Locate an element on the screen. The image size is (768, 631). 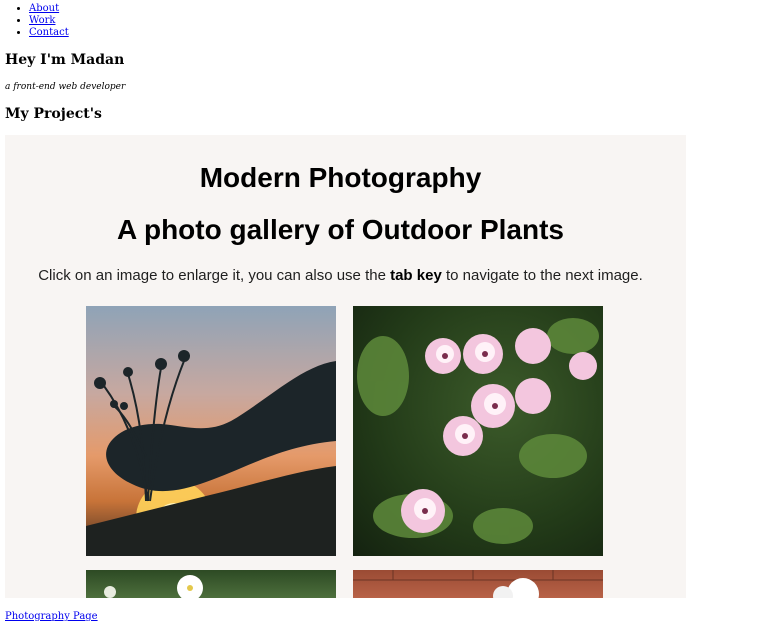
pink-blossom-illustration is located at coordinates (478, 431).